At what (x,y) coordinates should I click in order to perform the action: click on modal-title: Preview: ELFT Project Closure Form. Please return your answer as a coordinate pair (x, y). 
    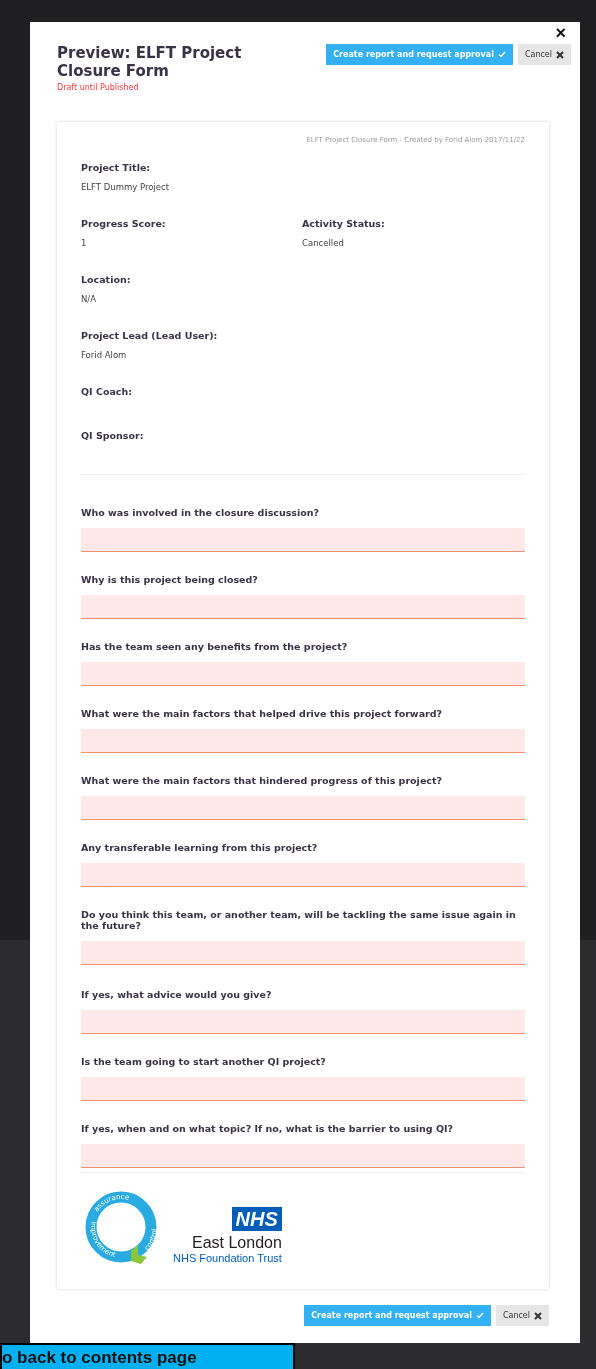
    Looking at the image, I should click on (150, 62).